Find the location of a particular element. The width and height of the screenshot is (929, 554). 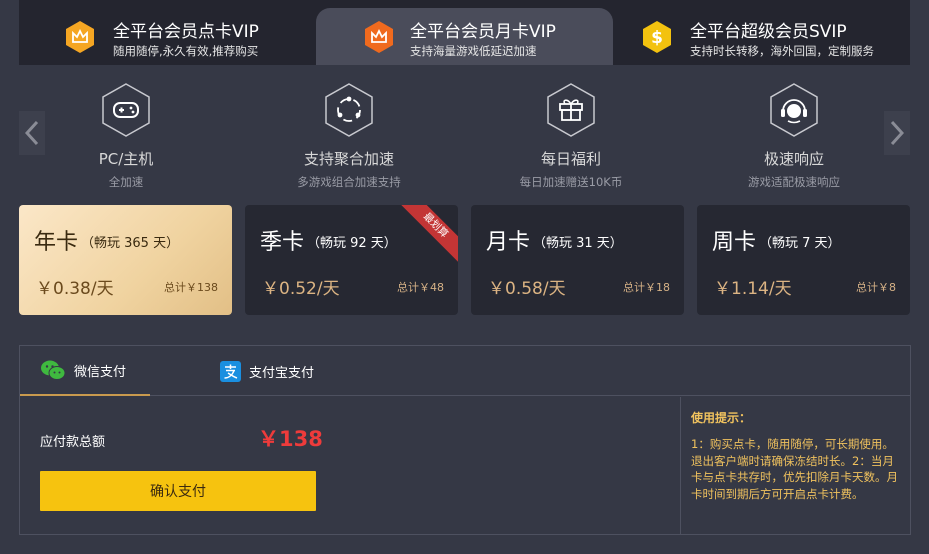

plan-daily-price: ￥1.14/天 is located at coordinates (753, 289).